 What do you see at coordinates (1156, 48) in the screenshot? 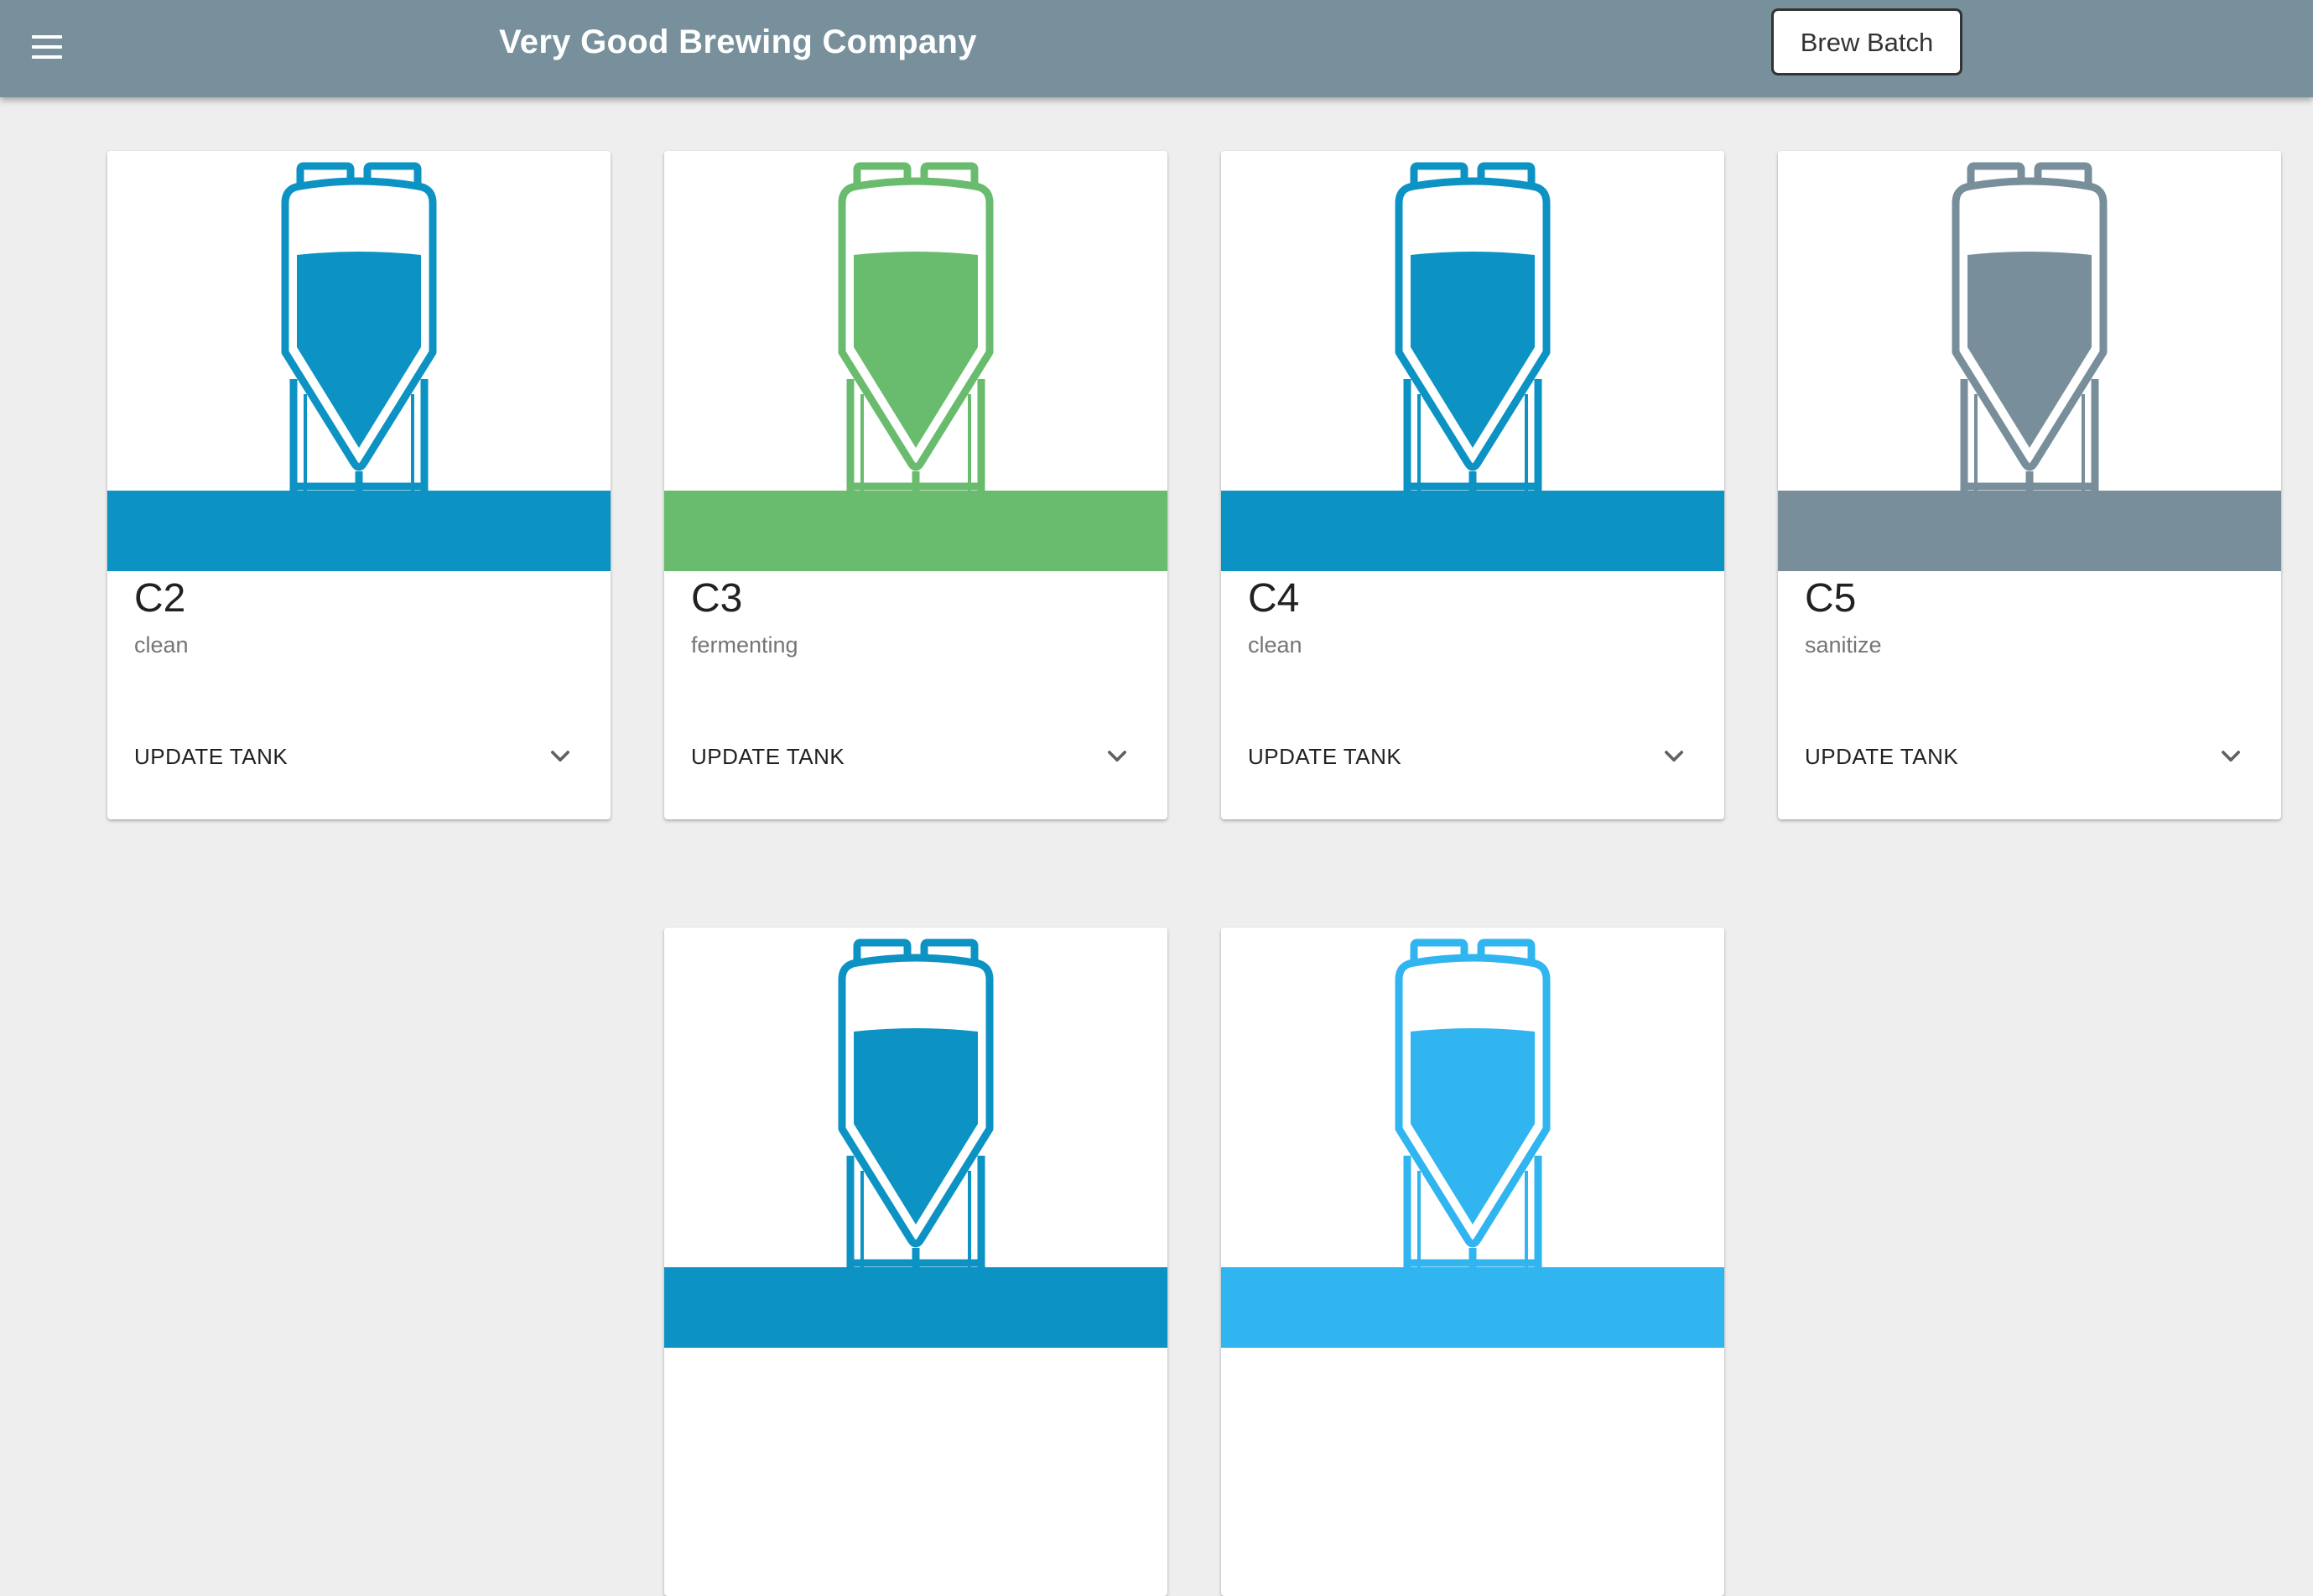
I see `app-bar: Very Good Brewing Company Brew Batch` at bounding box center [1156, 48].